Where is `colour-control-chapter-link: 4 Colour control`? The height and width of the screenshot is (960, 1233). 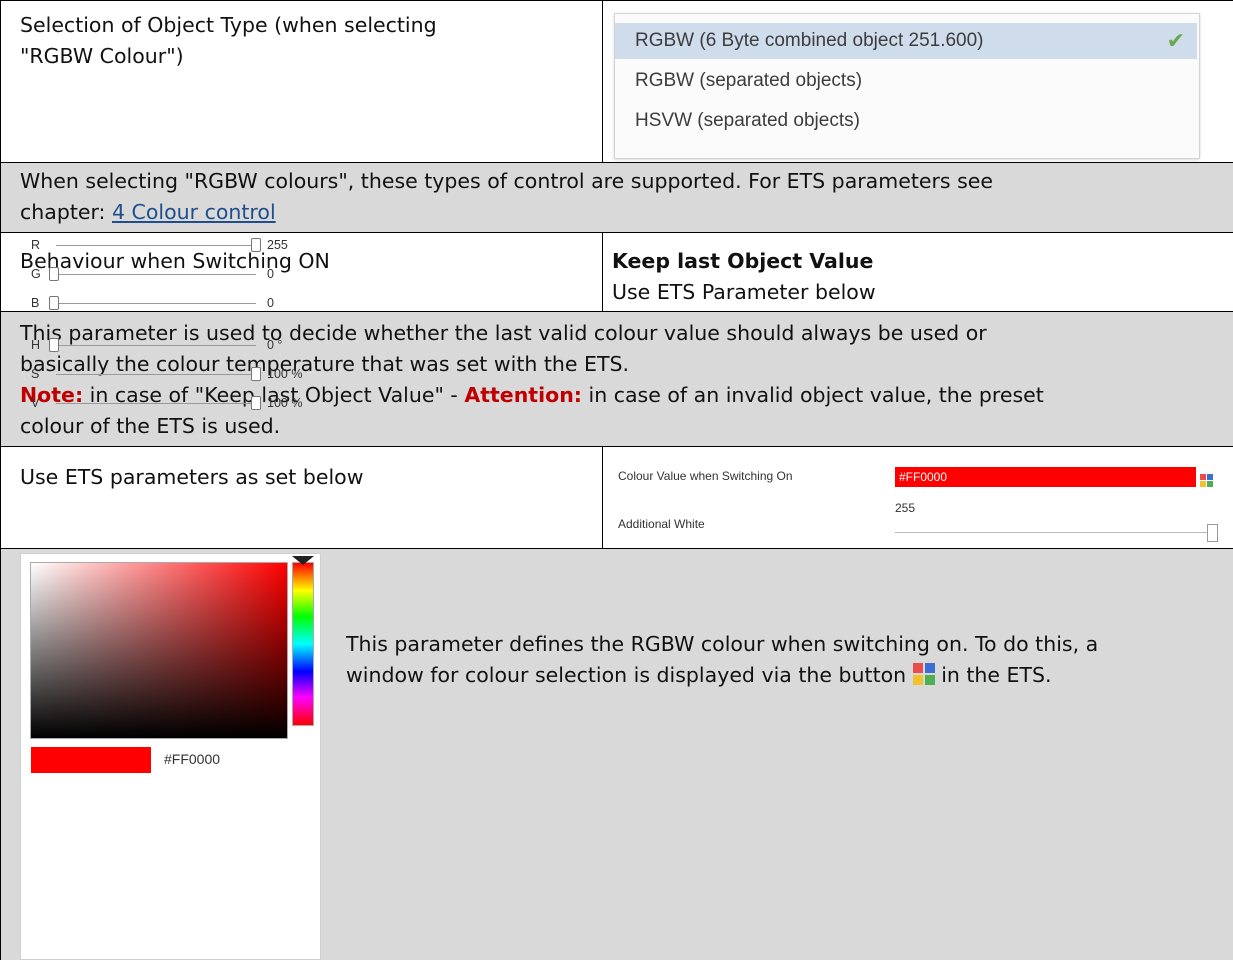
colour-control-chapter-link: 4 Colour control is located at coordinates (194, 212).